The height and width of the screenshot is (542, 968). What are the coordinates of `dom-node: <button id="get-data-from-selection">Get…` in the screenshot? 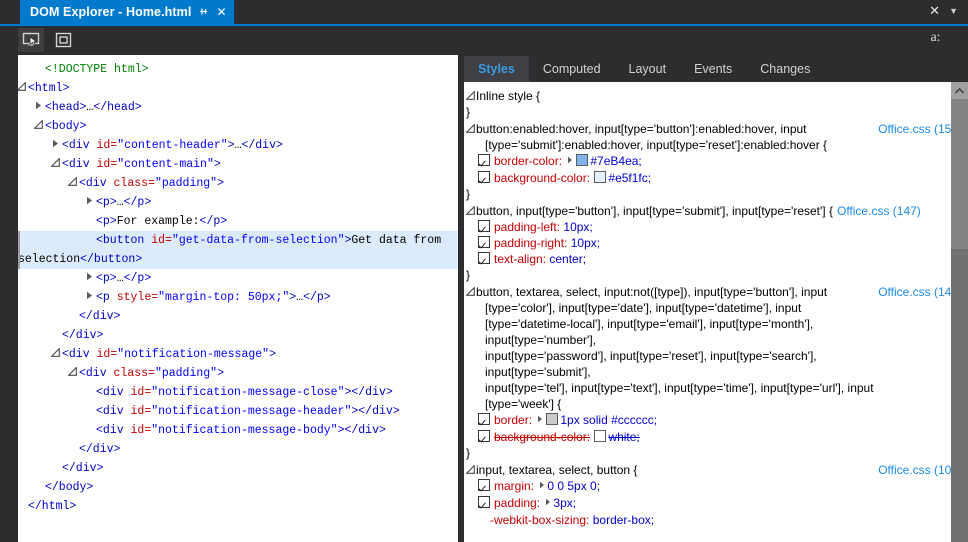 It's located at (238, 250).